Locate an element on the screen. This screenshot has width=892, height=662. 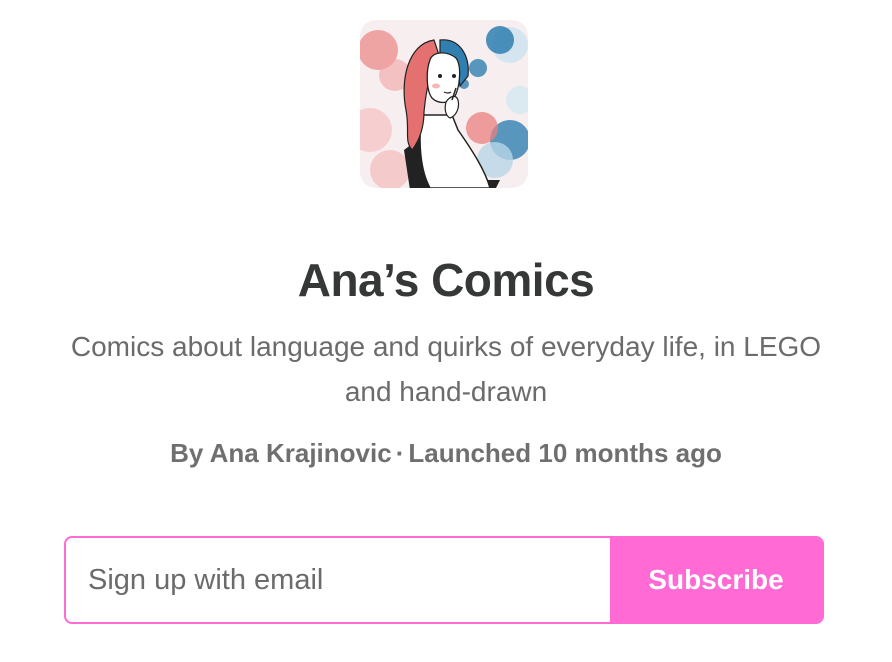
subscribe-form: Subscribe is located at coordinates (444, 580).